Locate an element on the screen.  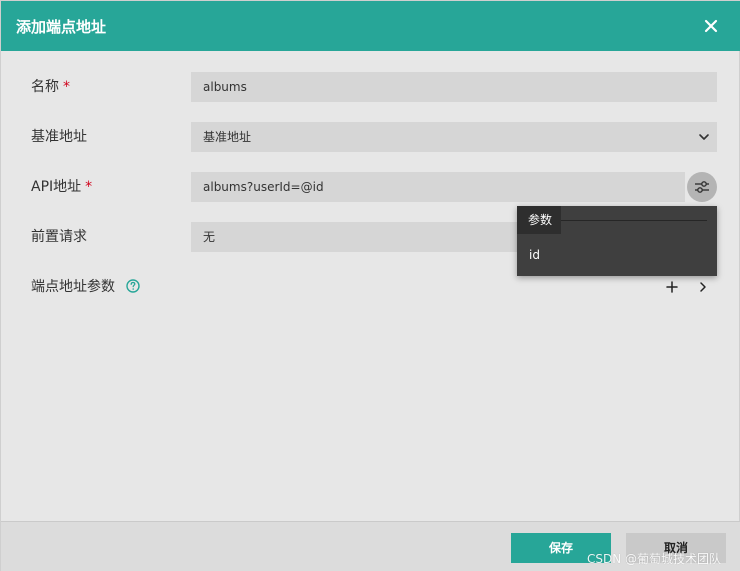
chevron-down-icon is located at coordinates (704, 137).